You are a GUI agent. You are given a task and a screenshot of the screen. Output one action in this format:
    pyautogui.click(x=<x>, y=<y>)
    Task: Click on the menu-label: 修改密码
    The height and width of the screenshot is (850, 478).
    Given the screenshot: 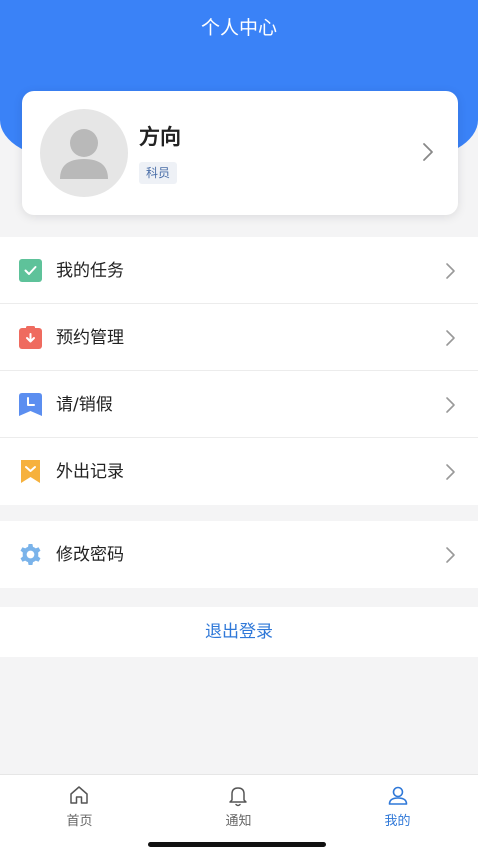 What is the action you would take?
    pyautogui.click(x=90, y=555)
    